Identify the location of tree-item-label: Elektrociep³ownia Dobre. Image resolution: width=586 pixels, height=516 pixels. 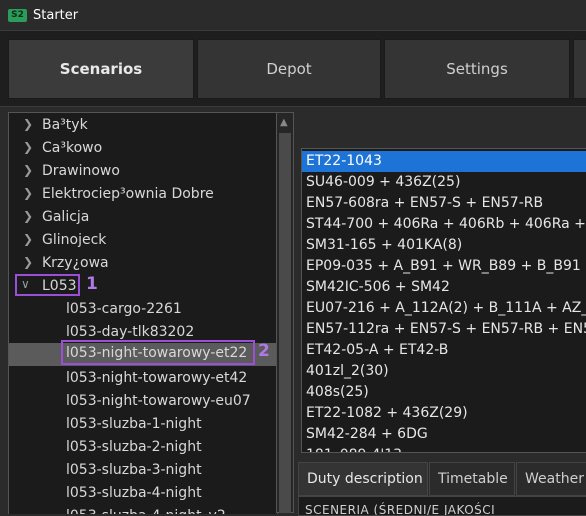
(128, 194).